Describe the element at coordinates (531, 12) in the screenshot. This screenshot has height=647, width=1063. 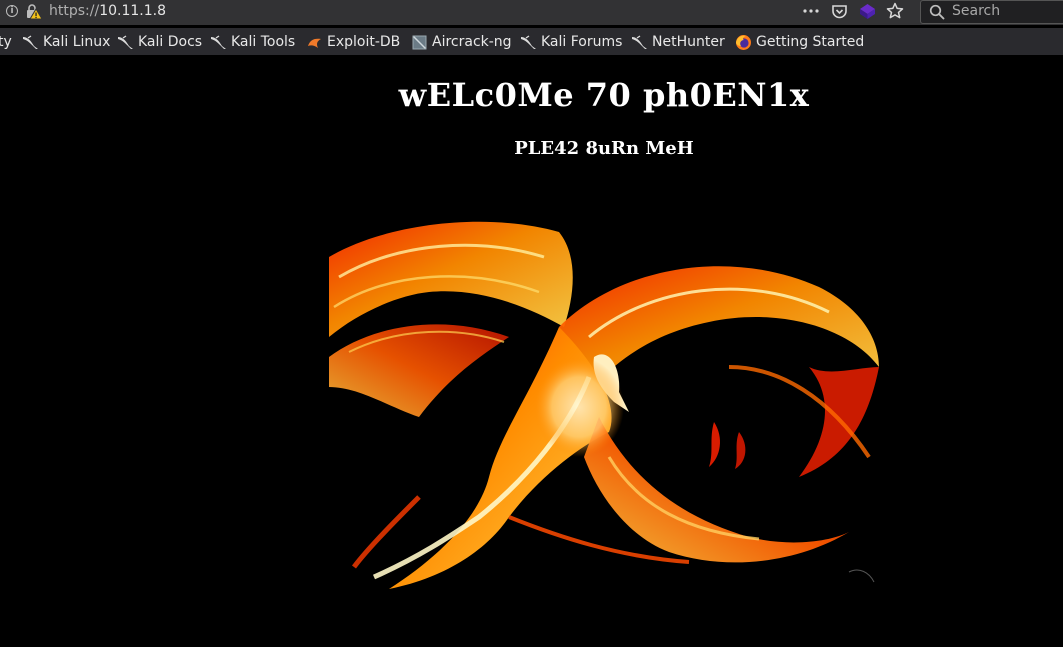
I see `url-bar: i https://10.11.1.8 Search` at that location.